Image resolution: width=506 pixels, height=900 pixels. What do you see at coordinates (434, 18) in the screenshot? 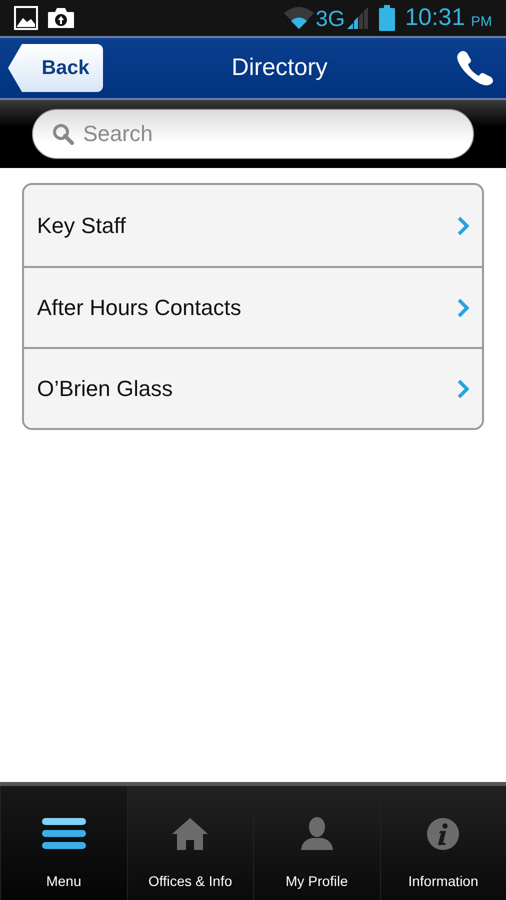
I see `clock-time: 10:31` at bounding box center [434, 18].